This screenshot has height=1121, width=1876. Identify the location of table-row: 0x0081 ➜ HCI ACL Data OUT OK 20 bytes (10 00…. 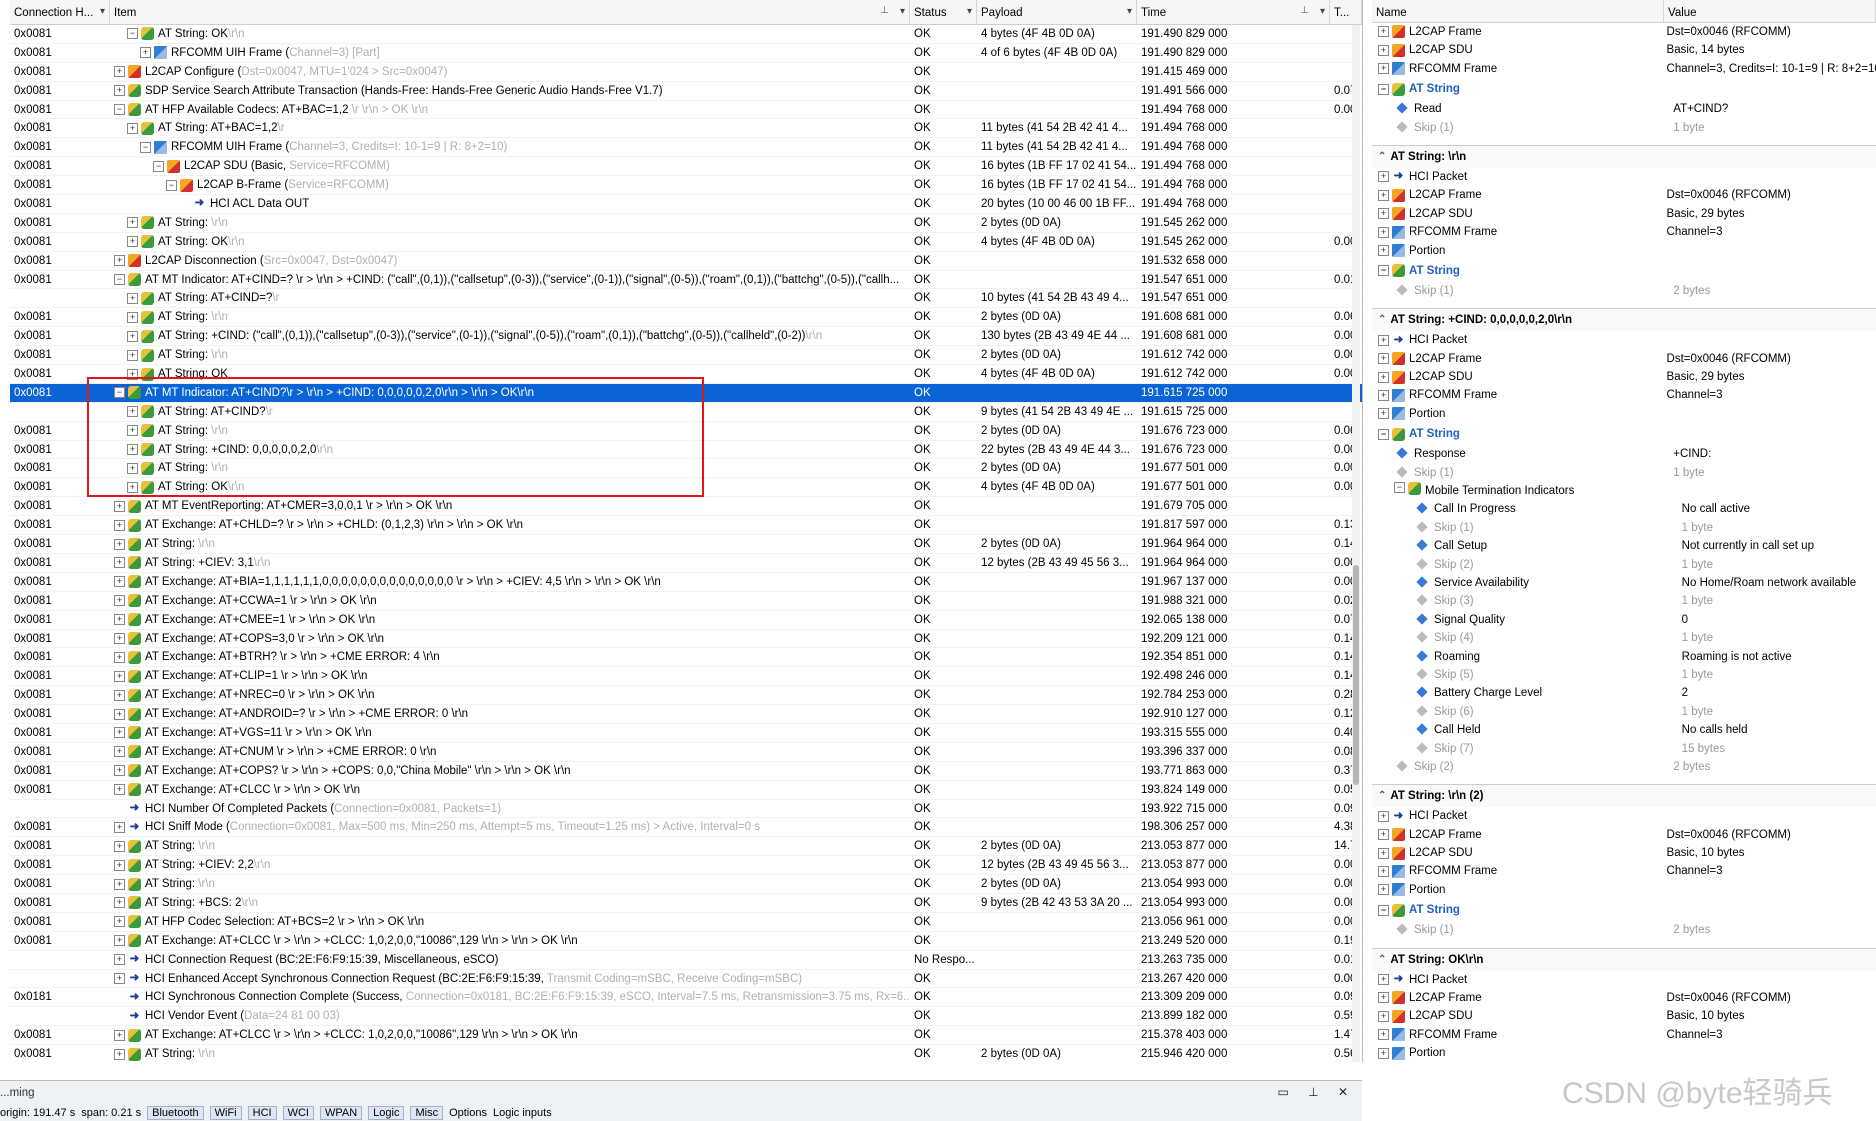
(686, 204).